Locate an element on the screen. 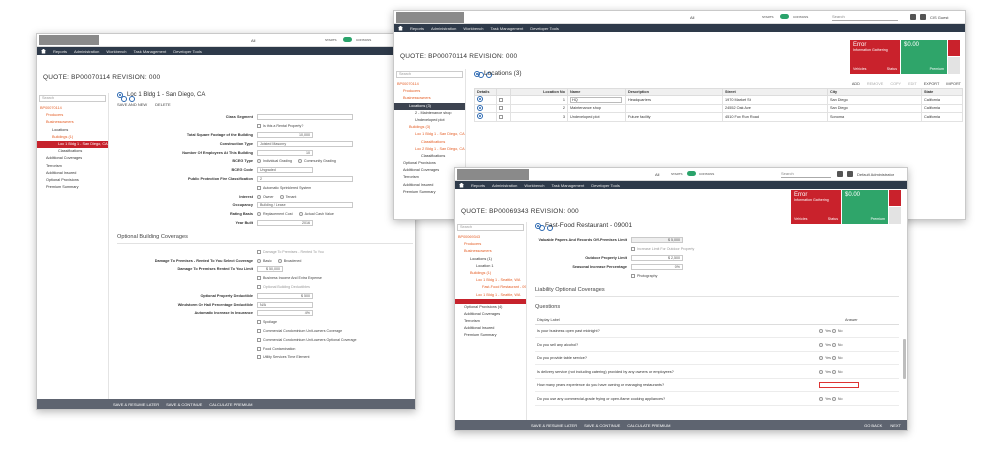  employees-input: 10 is located at coordinates (285, 152).